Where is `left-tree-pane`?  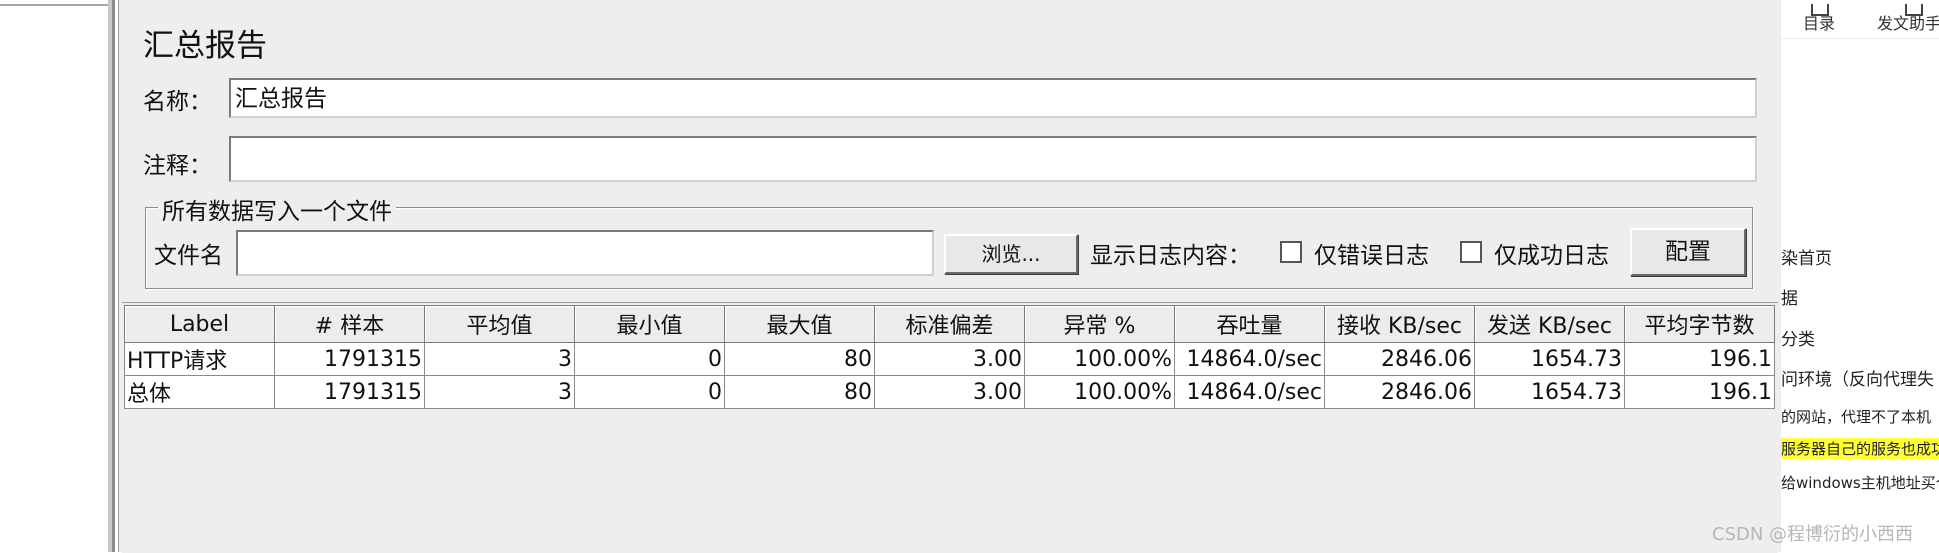
left-tree-pane is located at coordinates (57, 276).